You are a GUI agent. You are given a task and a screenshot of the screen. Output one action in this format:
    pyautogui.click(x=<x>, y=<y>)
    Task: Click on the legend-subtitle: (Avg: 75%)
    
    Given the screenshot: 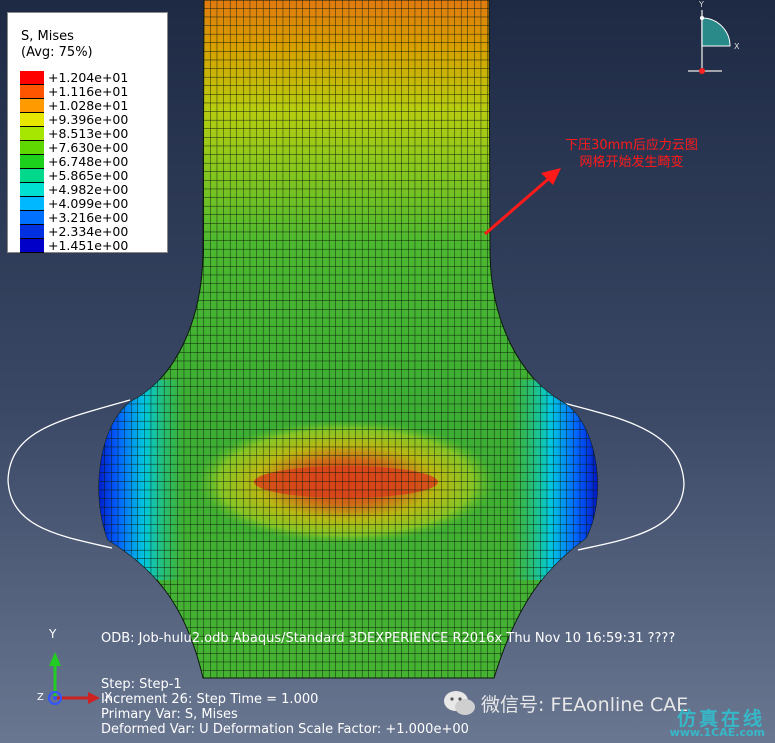 What is the action you would take?
    pyautogui.click(x=57, y=52)
    